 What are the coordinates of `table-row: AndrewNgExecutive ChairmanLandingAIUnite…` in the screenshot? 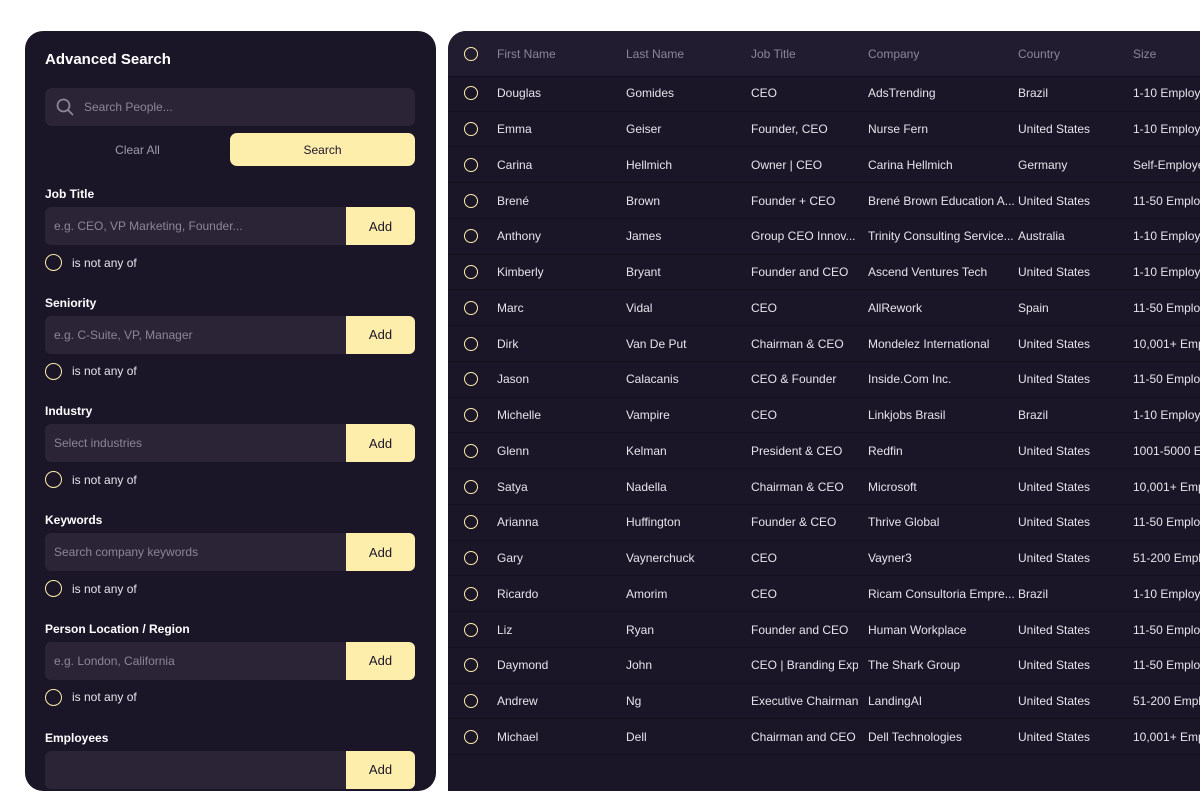 It's located at (824, 702).